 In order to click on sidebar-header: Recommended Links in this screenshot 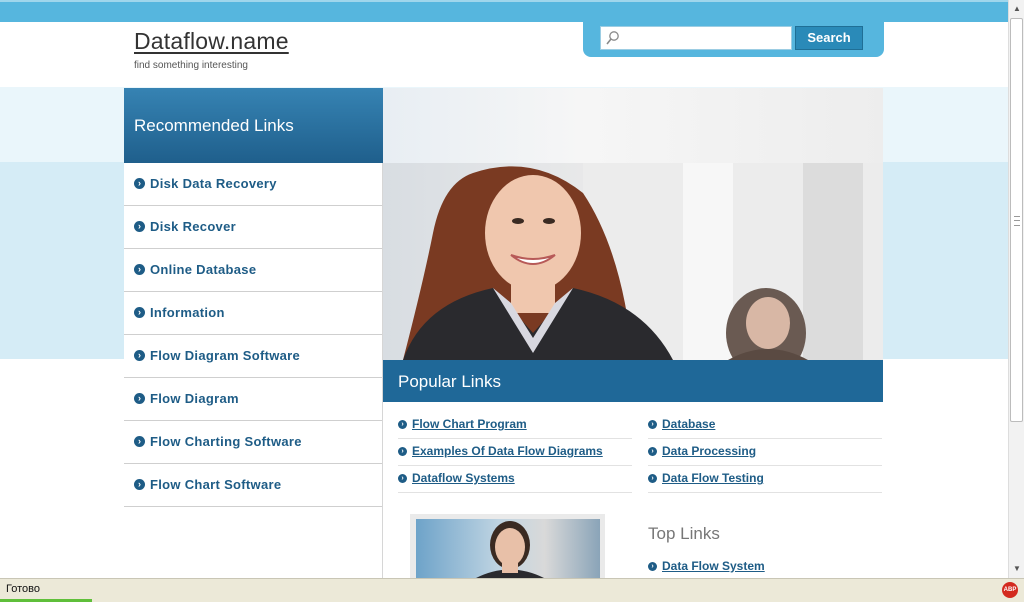, I will do `click(253, 125)`.